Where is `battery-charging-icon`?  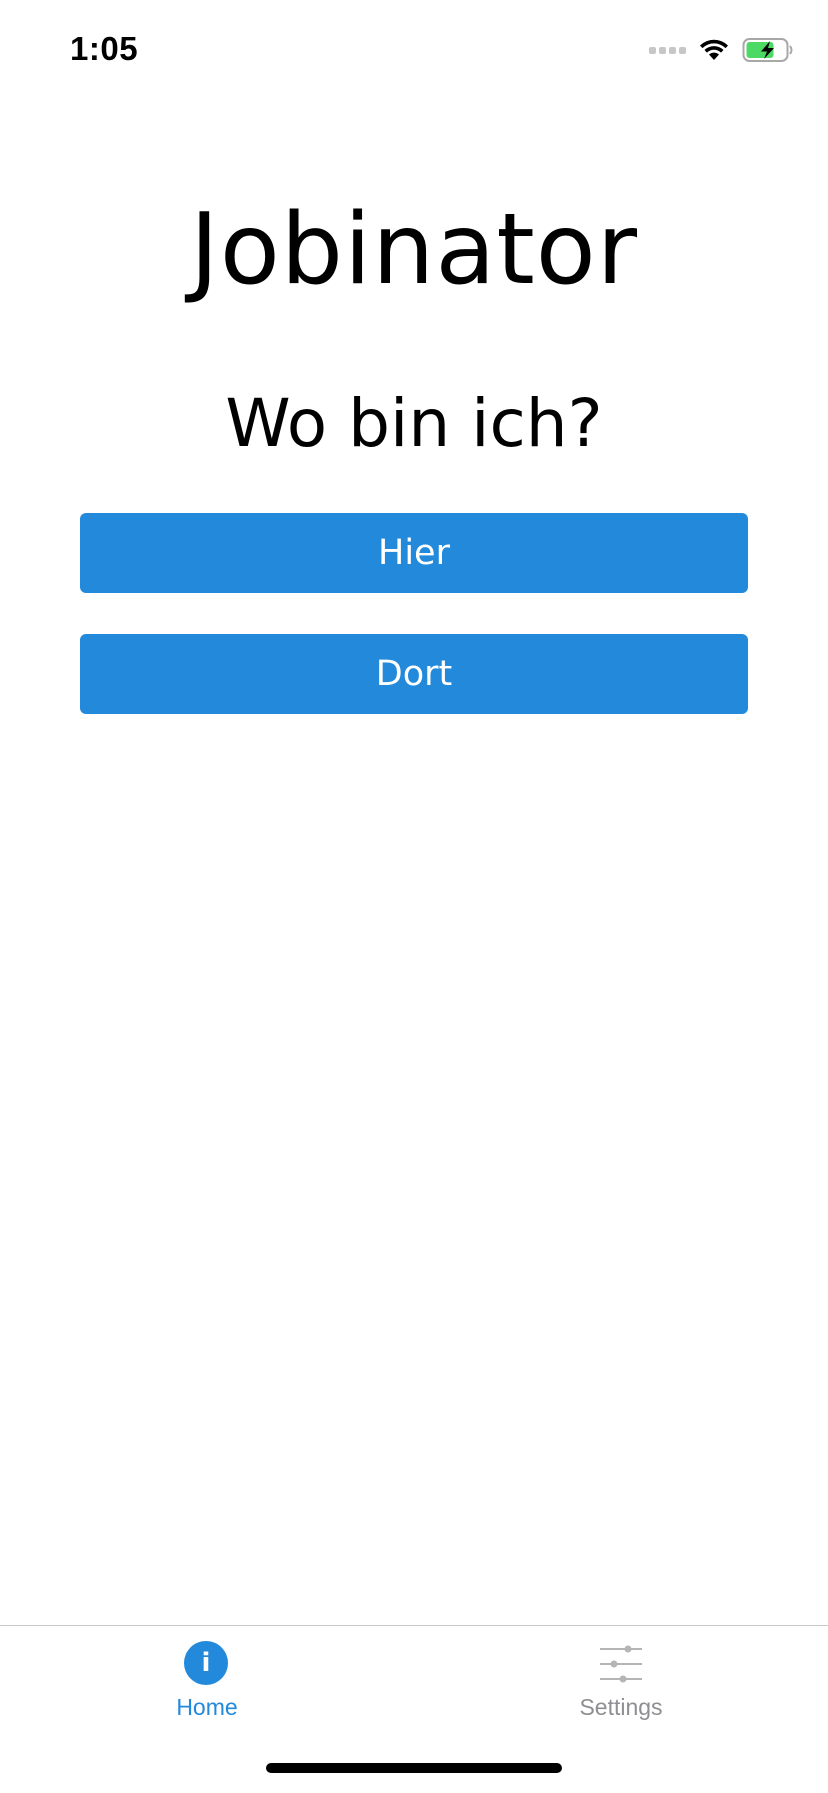
battery-charging-icon is located at coordinates (767, 50).